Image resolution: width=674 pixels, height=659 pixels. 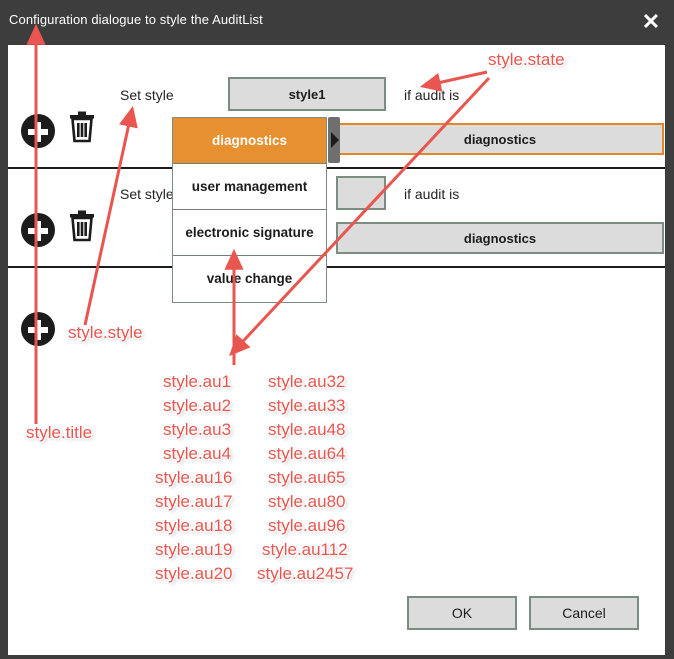 I want to click on annotation-au-right-6: style.au96, so click(x=307, y=525).